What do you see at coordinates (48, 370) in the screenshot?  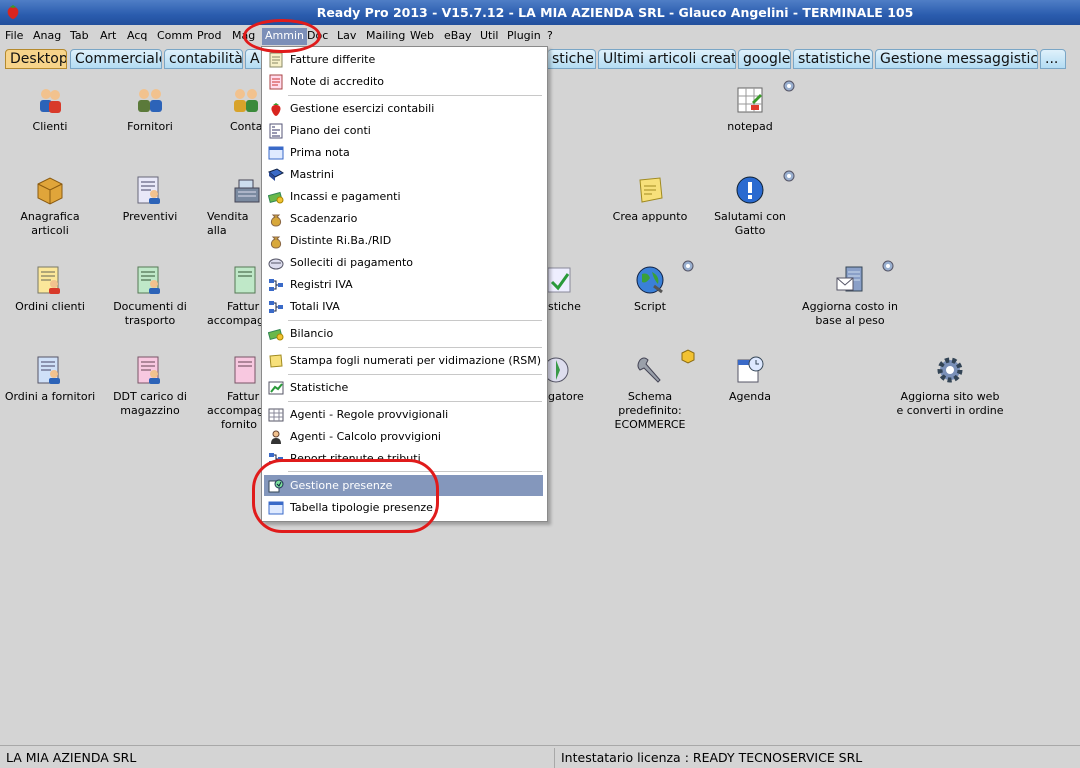 I see `supplier-orders-icon` at bounding box center [48, 370].